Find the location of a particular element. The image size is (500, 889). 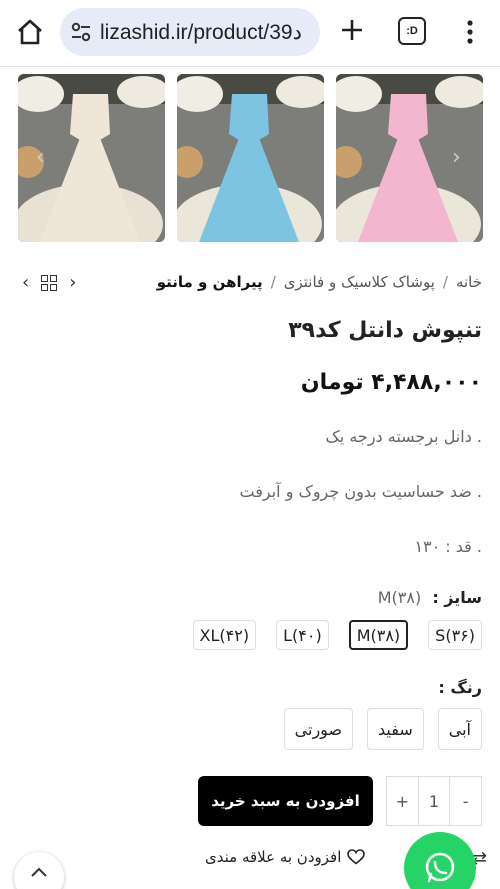

breadcrumb-home: خانه is located at coordinates (469, 282).